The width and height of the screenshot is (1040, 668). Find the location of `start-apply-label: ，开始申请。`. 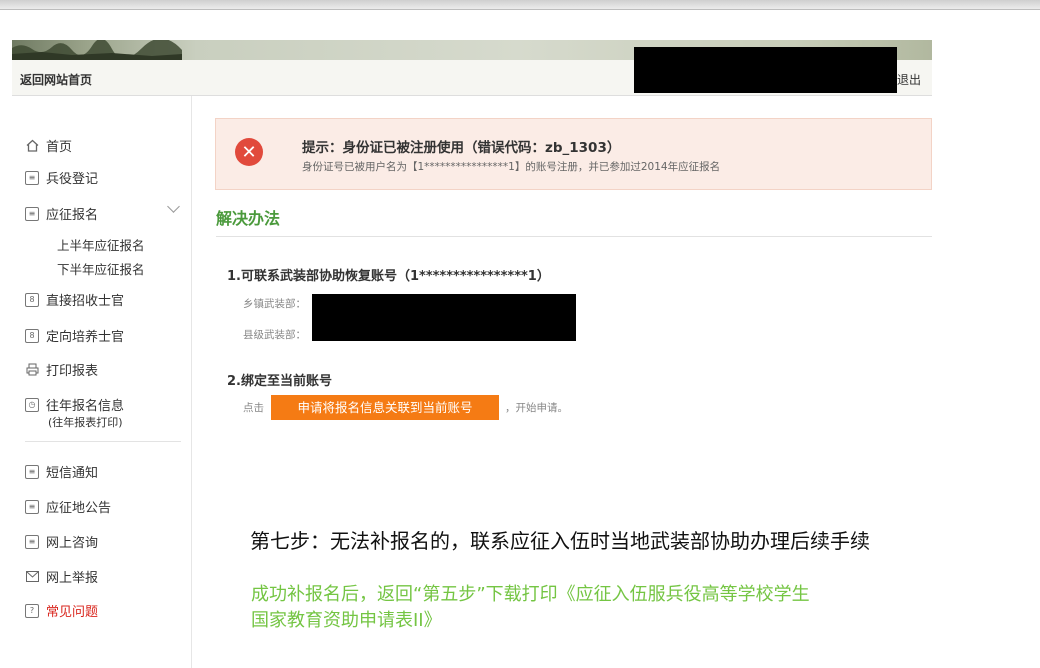

start-apply-label: ，开始申请。 is located at coordinates (536, 408).